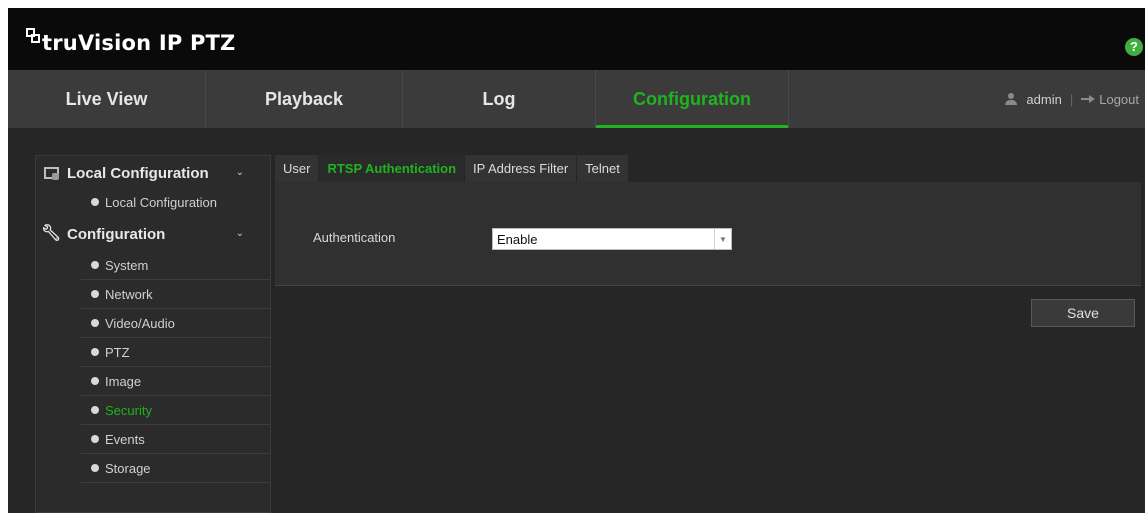 This screenshot has width=1145, height=513. I want to click on sidebar-item-storage: Storage, so click(175, 468).